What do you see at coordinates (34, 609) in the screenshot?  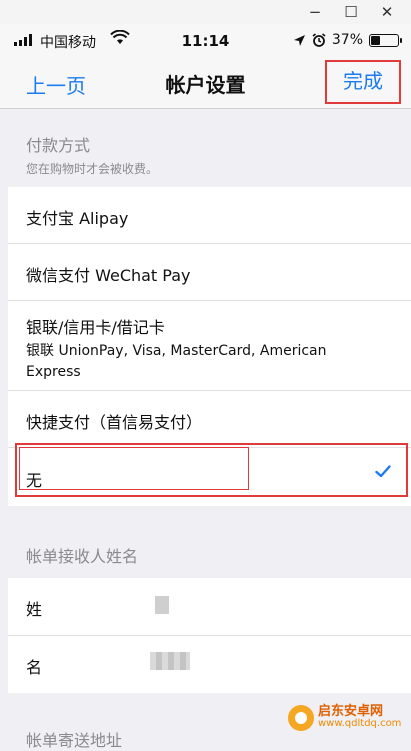 I see `last-name-label: 姓` at bounding box center [34, 609].